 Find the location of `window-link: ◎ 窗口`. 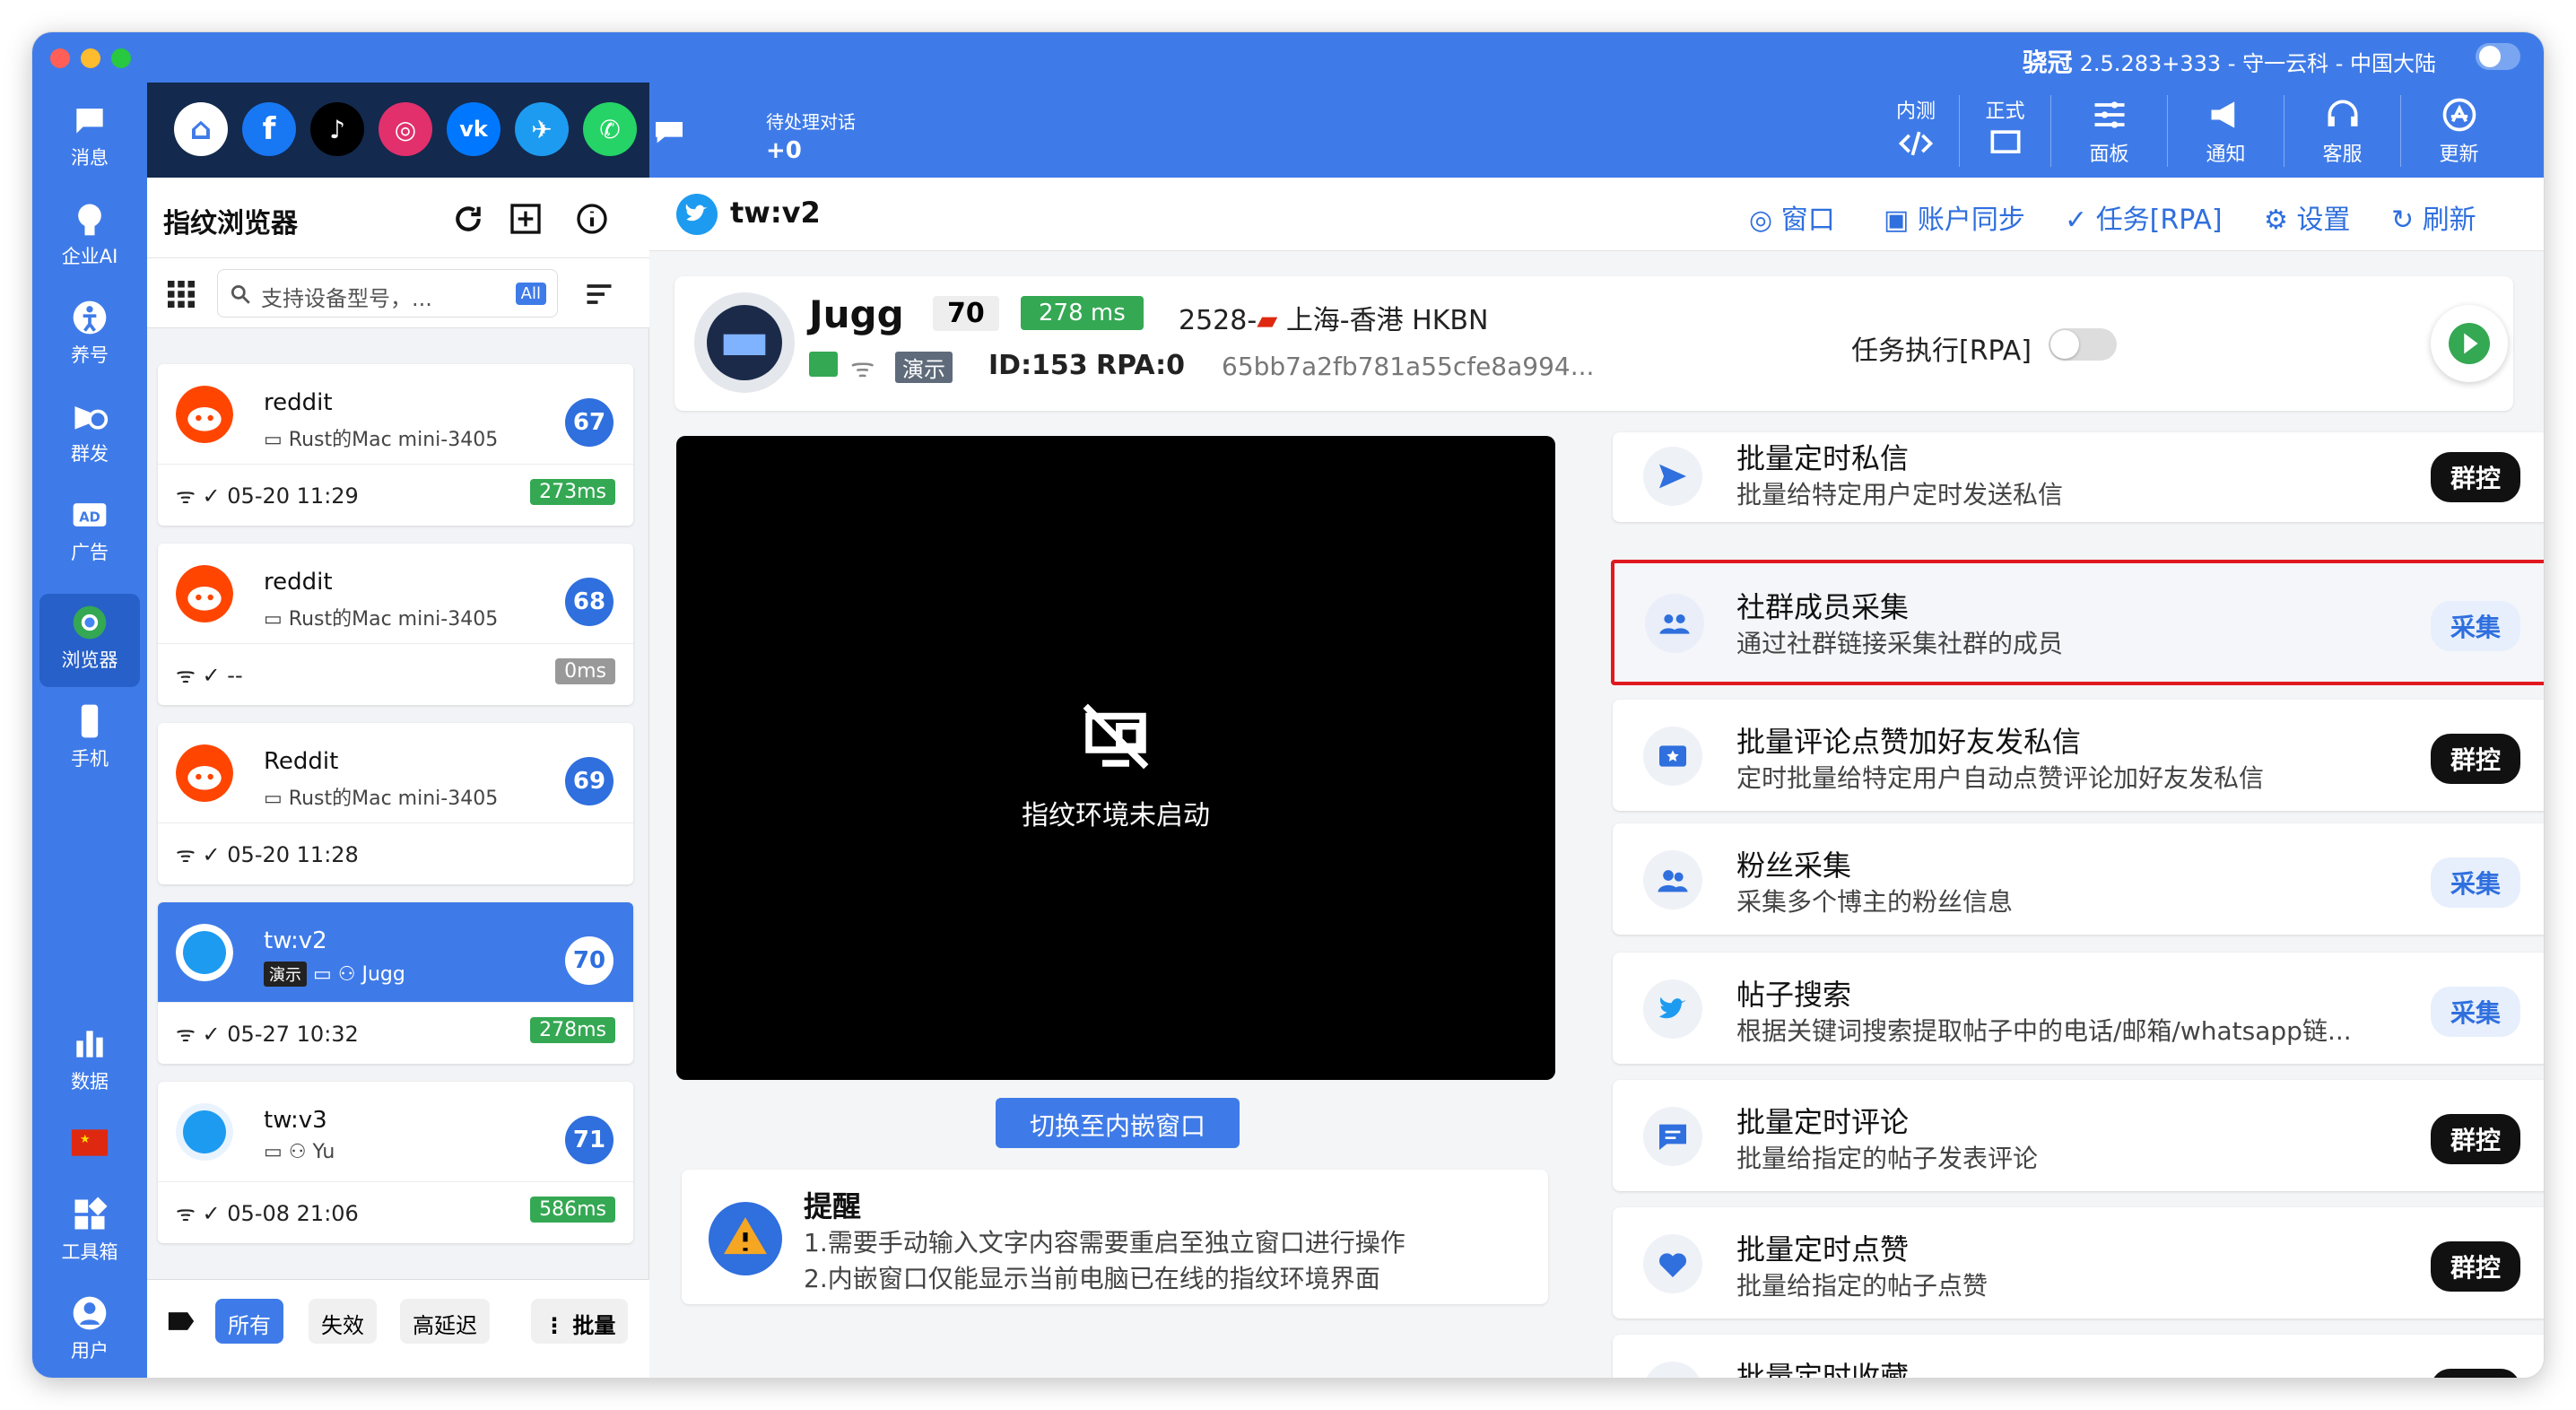

window-link: ◎ 窗口 is located at coordinates (1792, 217).